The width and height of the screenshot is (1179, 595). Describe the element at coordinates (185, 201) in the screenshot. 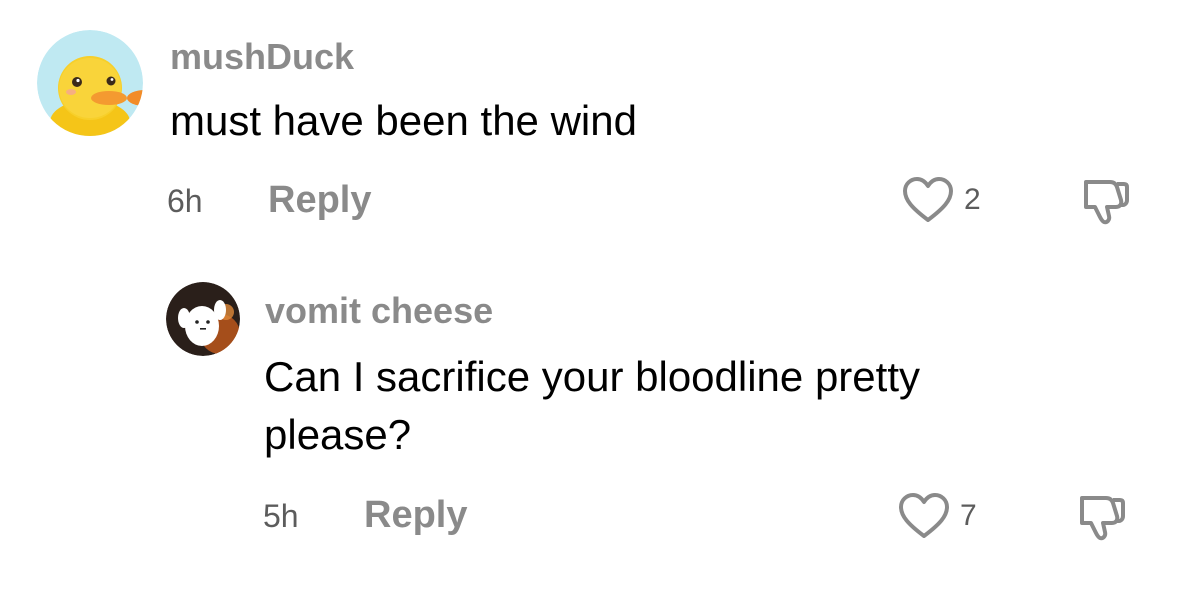

I see `comment-timestamp: 6h` at that location.